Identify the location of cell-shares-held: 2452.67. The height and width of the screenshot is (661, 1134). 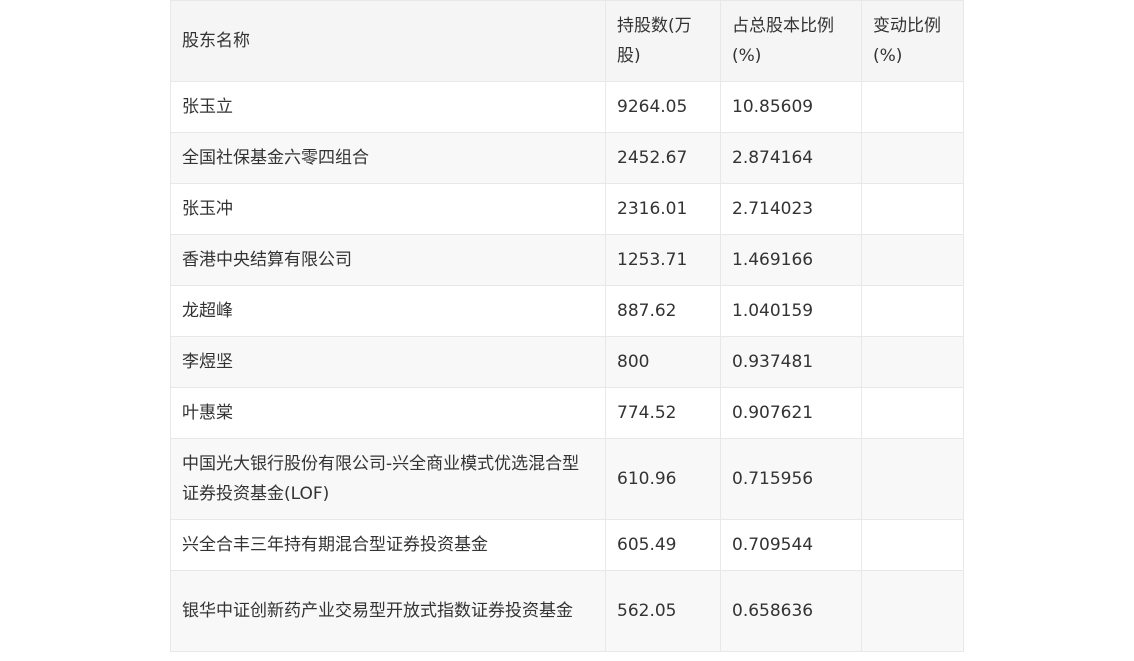
(663, 158).